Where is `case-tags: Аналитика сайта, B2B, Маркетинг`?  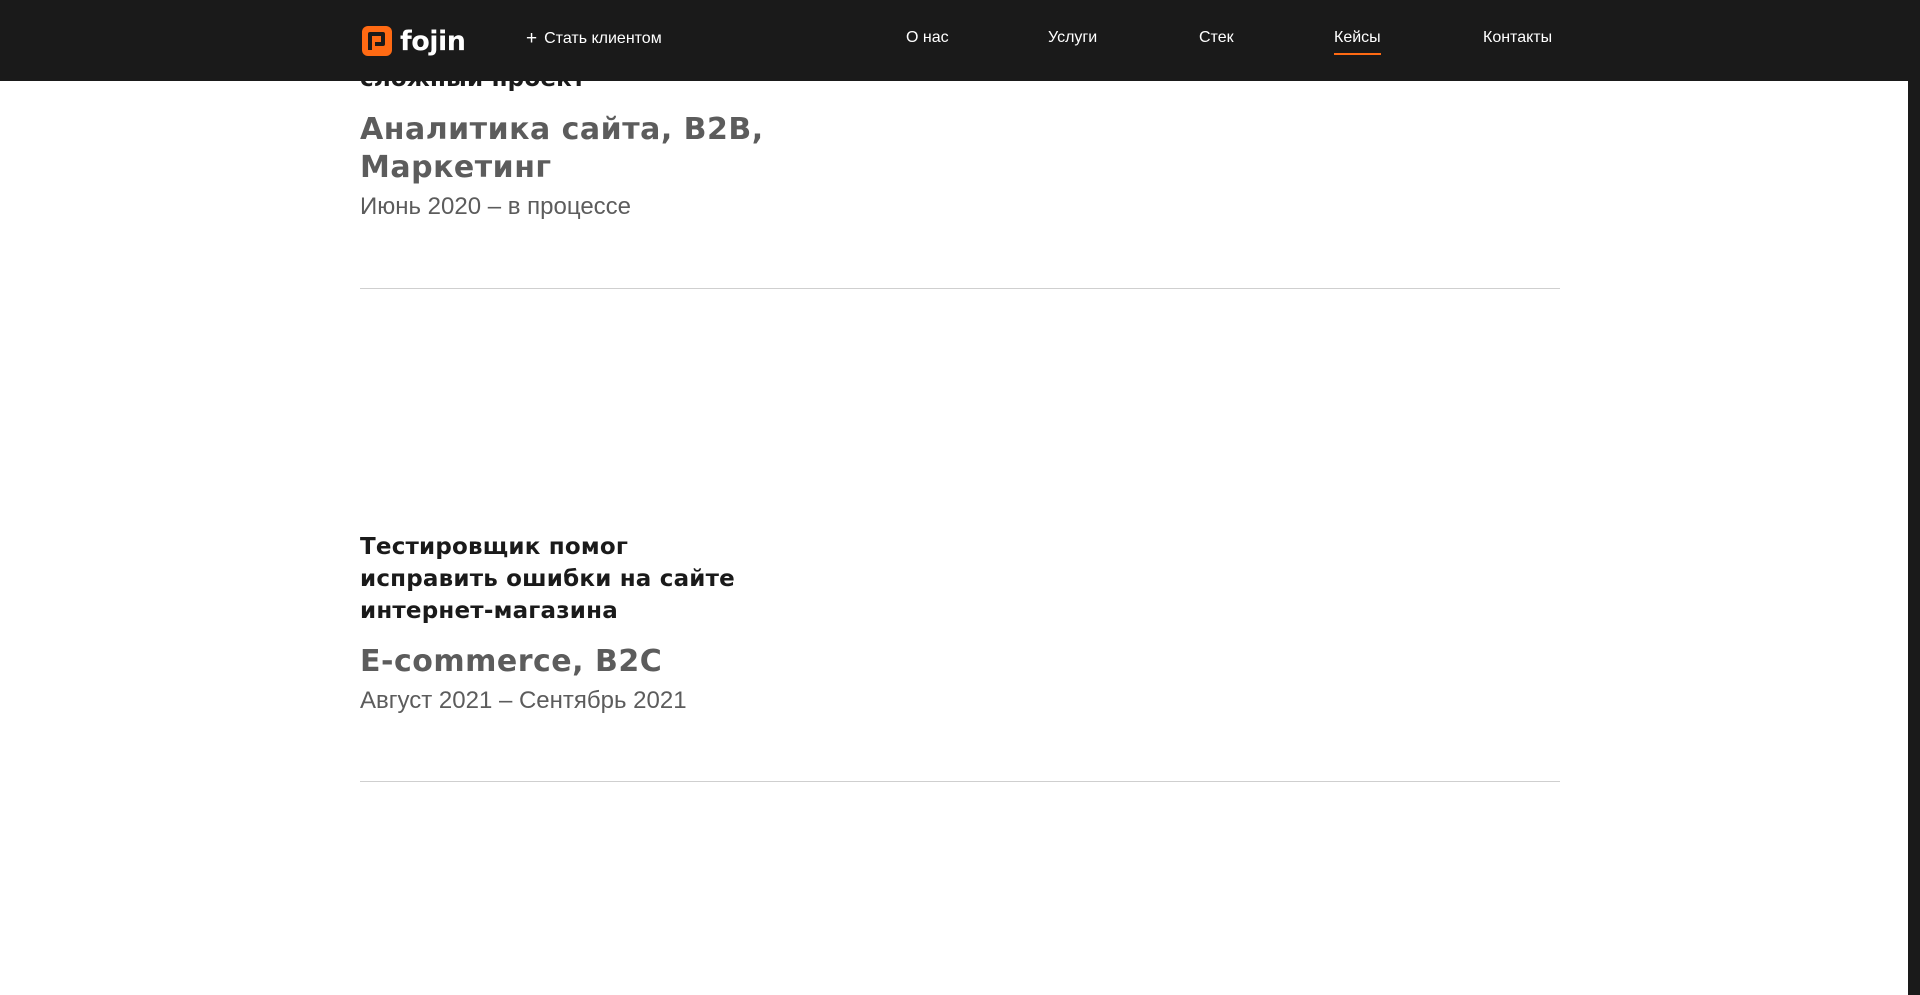
case-tags: Аналитика сайта, B2B, Маркетинг is located at coordinates (562, 148).